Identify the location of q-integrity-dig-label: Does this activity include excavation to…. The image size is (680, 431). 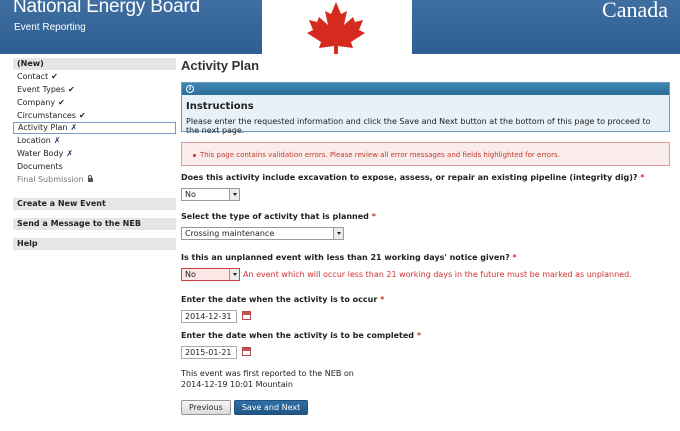
(413, 177).